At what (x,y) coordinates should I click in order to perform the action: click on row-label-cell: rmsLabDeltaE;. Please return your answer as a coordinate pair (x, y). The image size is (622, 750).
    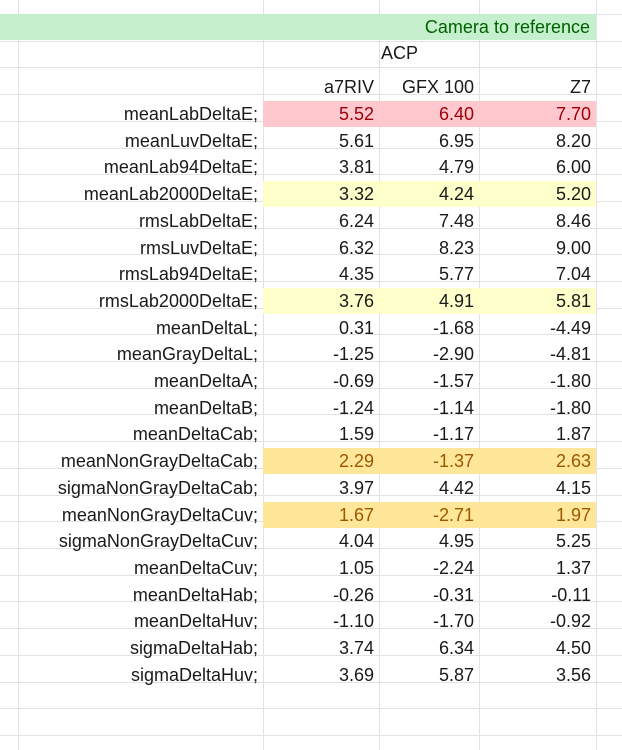
    Looking at the image, I should click on (131, 221).